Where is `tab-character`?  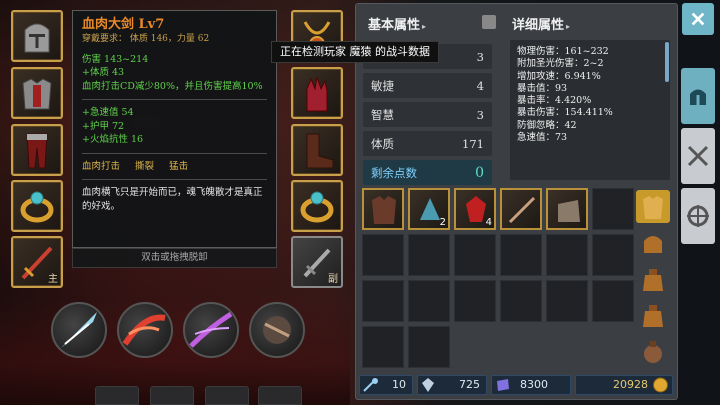
tab-character is located at coordinates (698, 96).